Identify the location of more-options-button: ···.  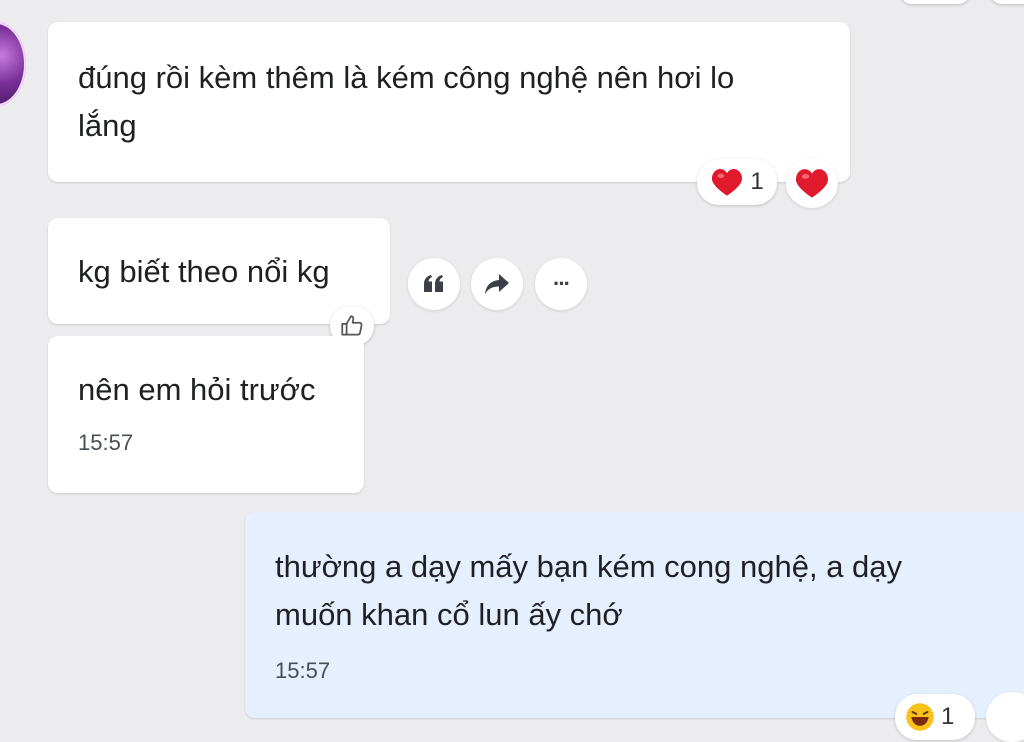
(561, 284).